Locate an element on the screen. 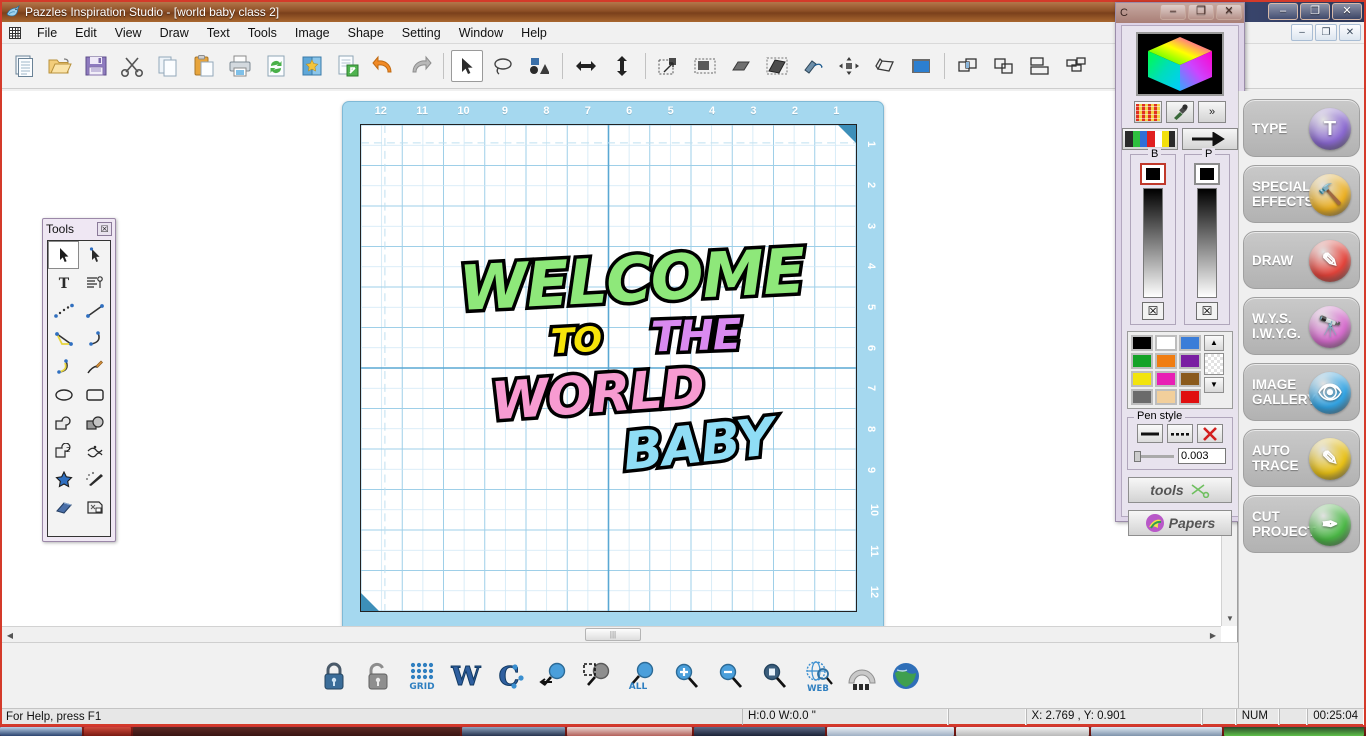 The height and width of the screenshot is (736, 1366). star-tool-icon is located at coordinates (63, 479).